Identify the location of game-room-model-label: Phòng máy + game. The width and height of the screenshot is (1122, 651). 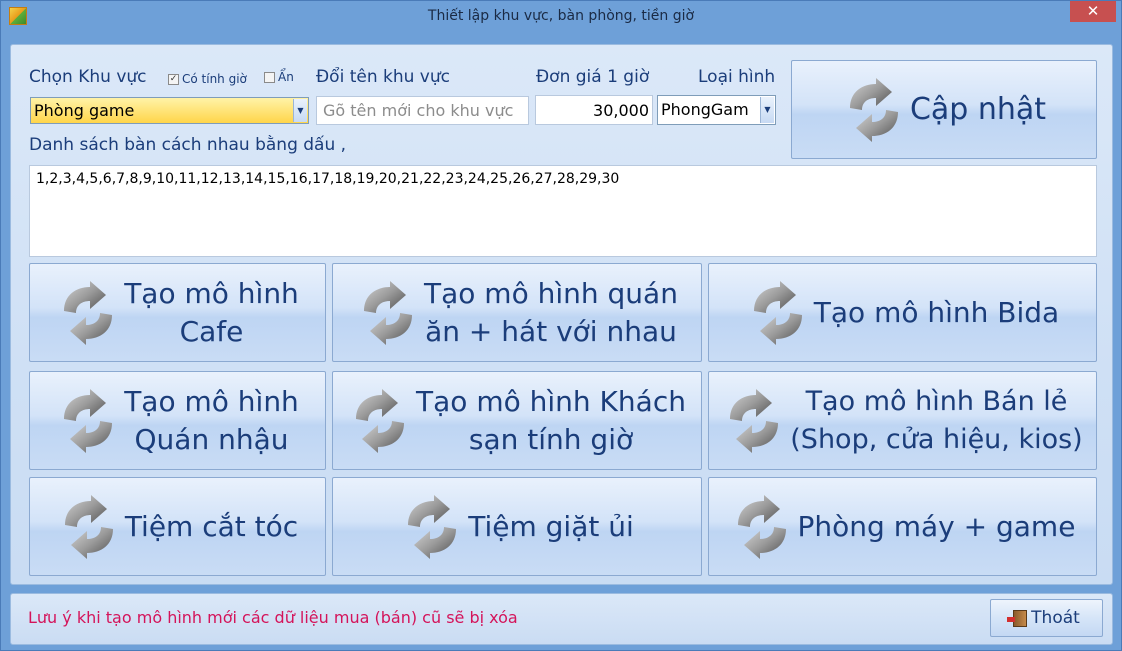
(937, 527).